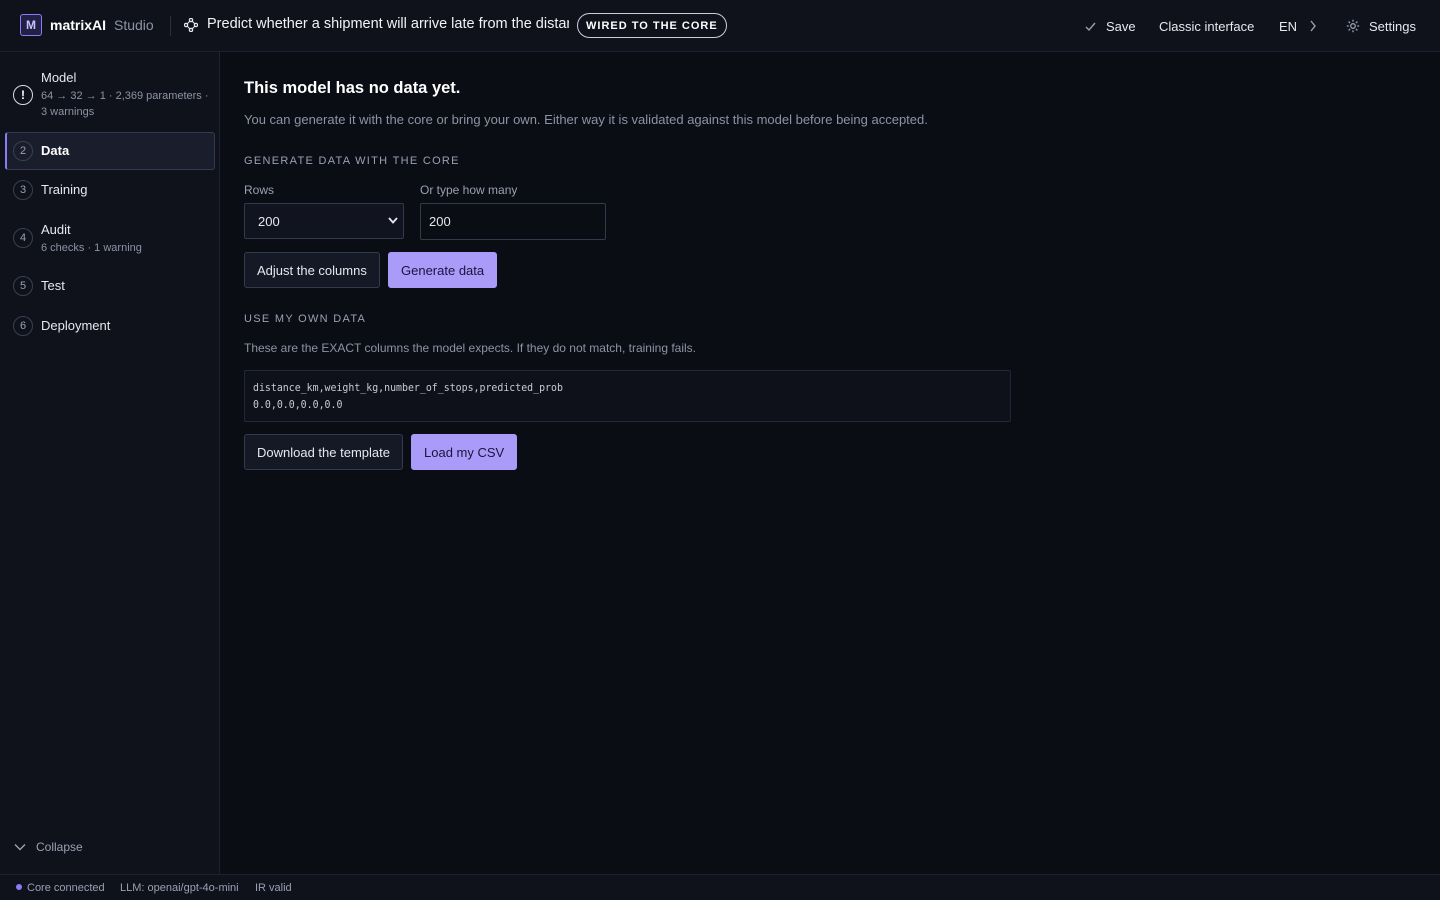  I want to click on sidebar-item-label: Training, so click(64, 189).